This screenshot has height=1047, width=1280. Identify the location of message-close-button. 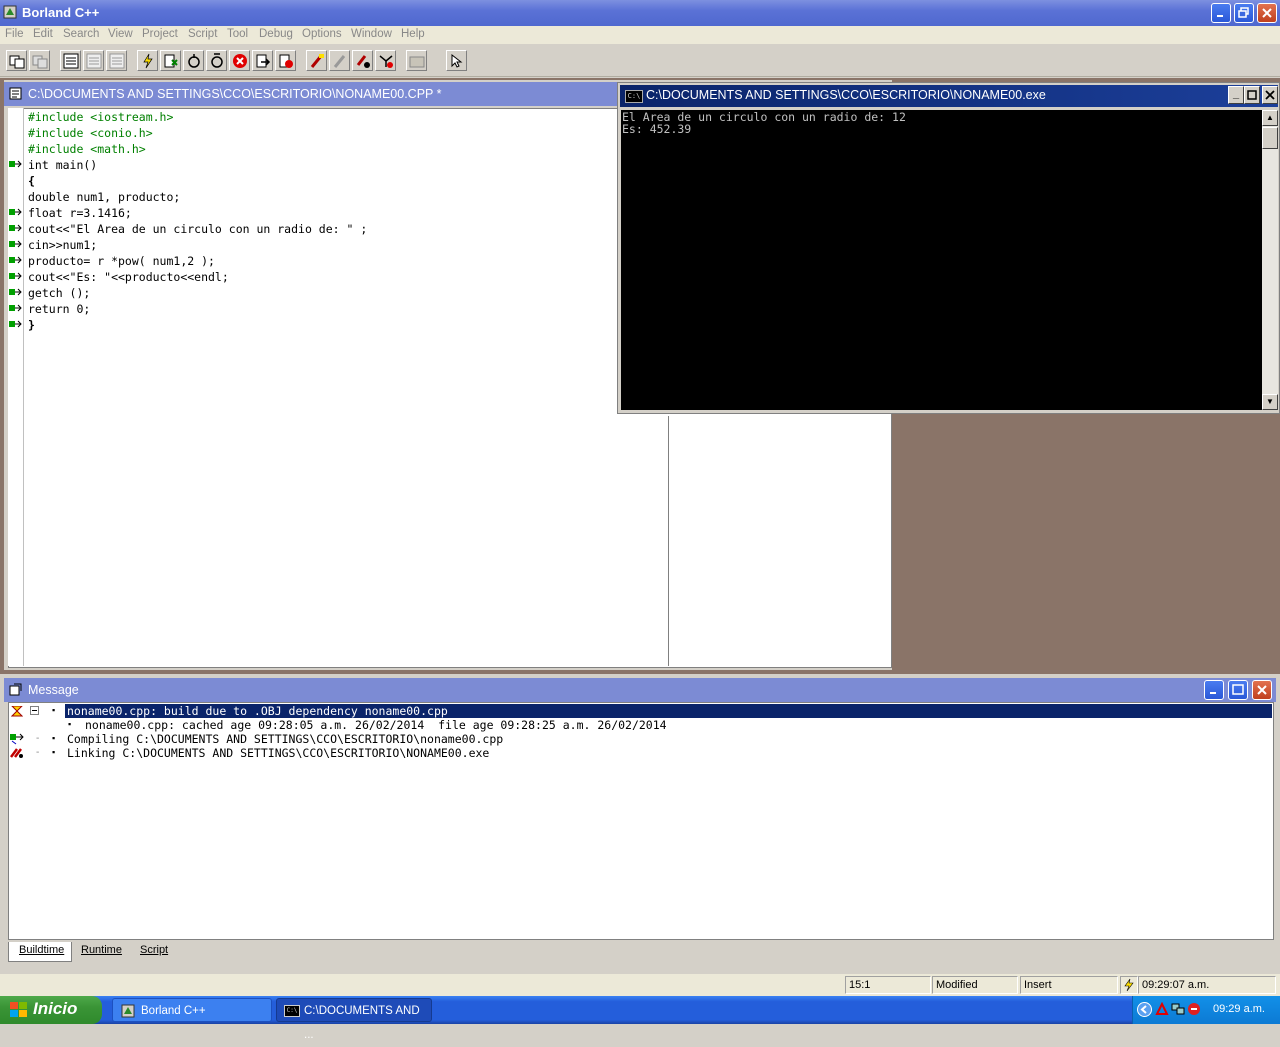
(1262, 690).